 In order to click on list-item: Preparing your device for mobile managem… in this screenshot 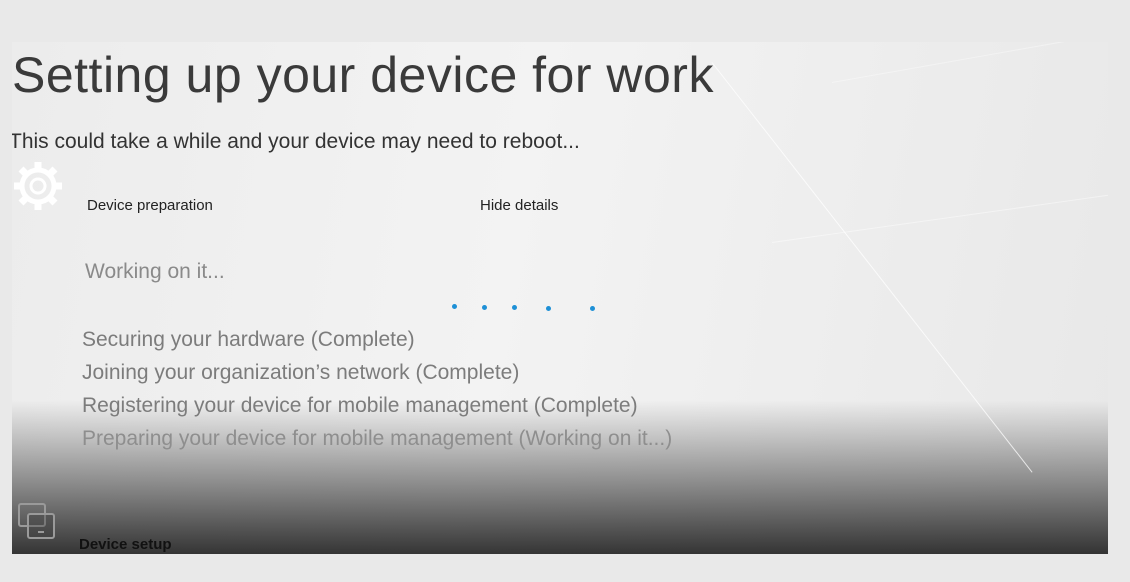, I will do `click(377, 438)`.